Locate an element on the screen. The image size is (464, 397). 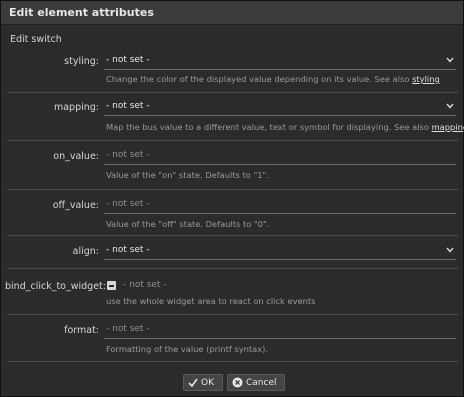
dialog-titlebar: Edit element attributes is located at coordinates (232, 13).